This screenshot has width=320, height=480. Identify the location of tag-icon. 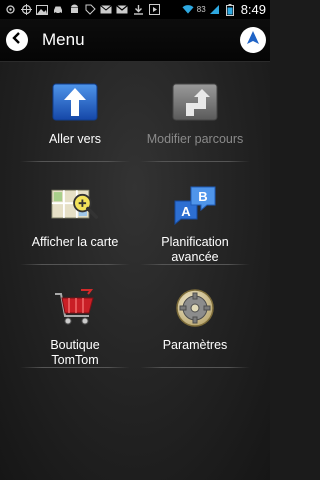
(90, 9).